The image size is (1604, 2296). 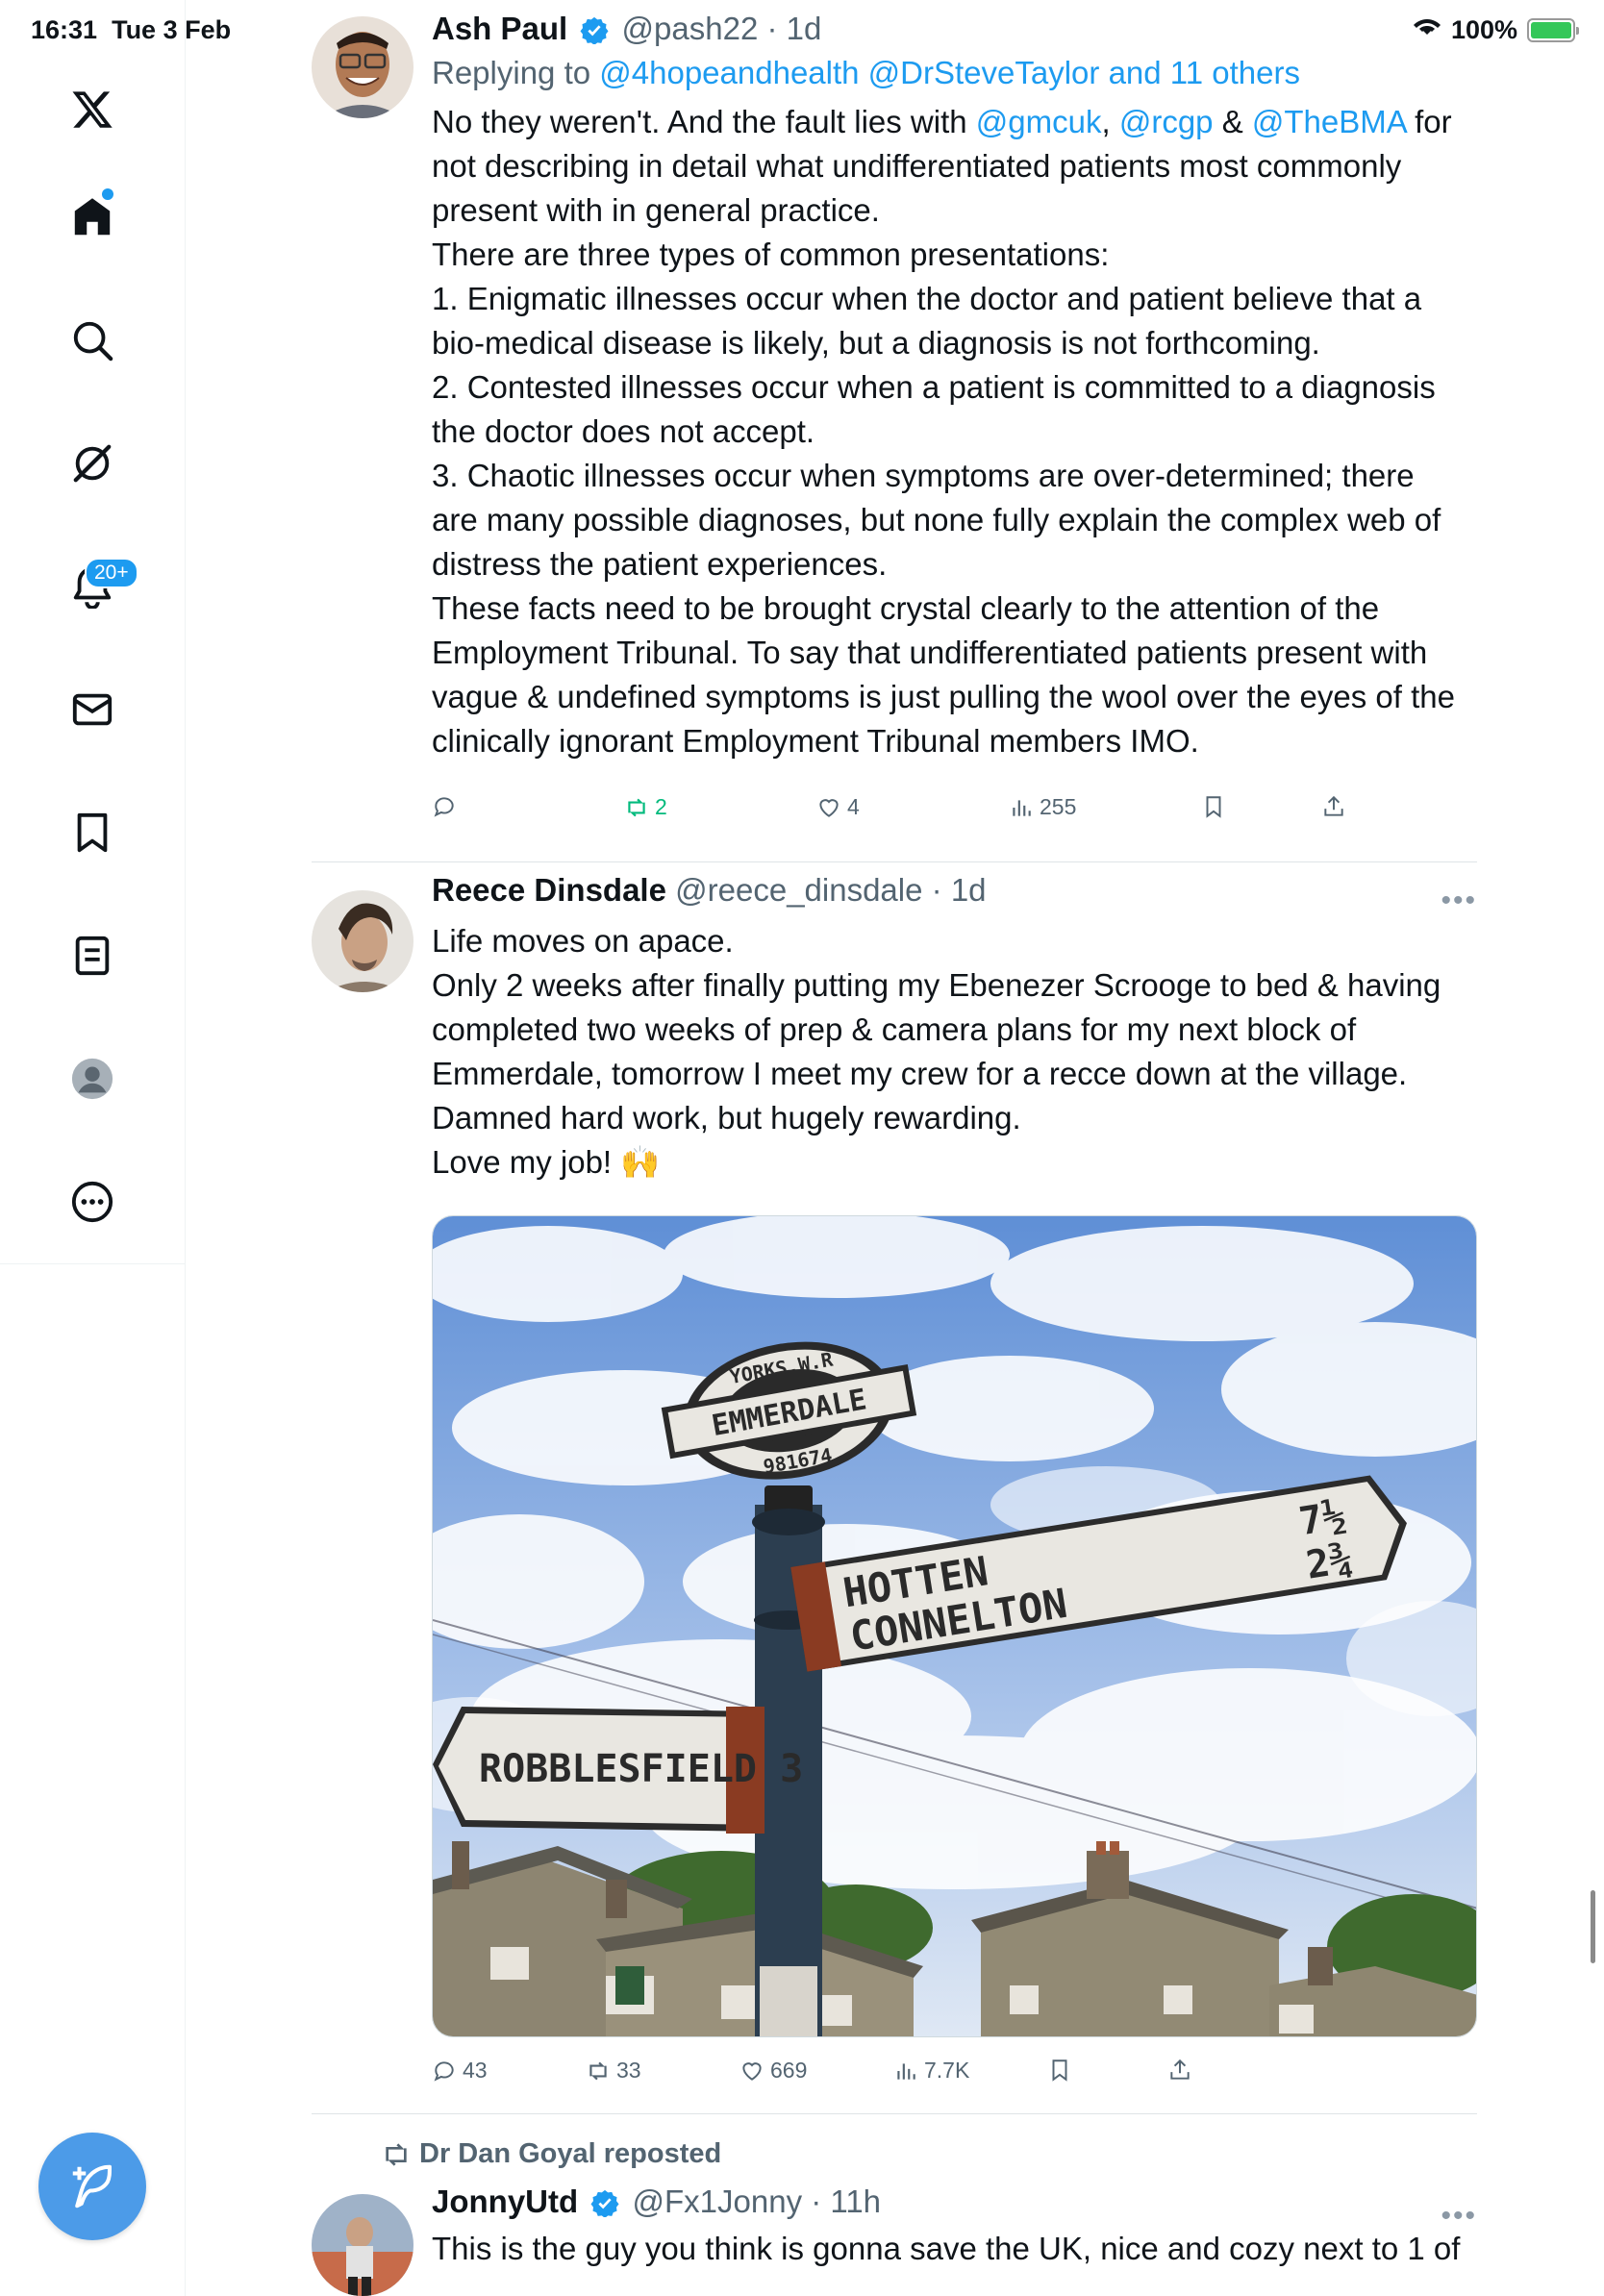 I want to click on search-icon, so click(x=92, y=340).